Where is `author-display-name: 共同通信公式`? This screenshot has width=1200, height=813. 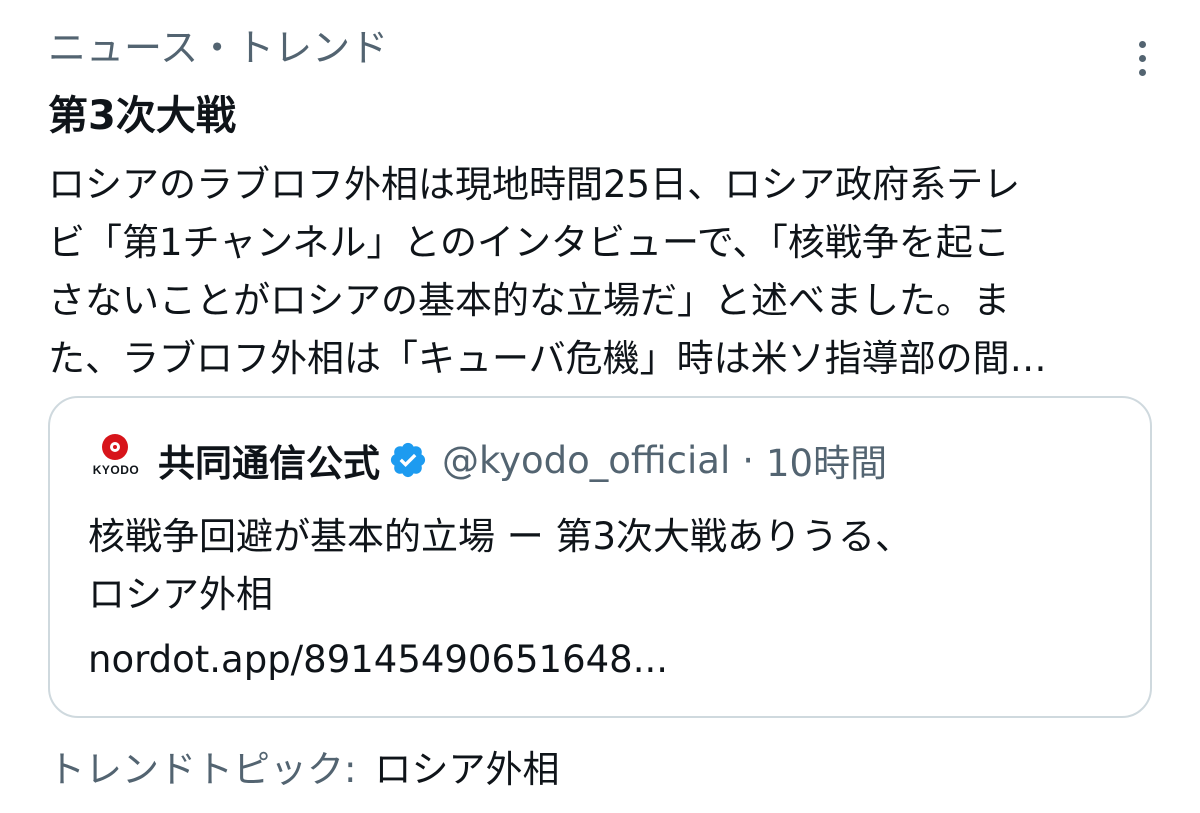
author-display-name: 共同通信公式 is located at coordinates (269, 460).